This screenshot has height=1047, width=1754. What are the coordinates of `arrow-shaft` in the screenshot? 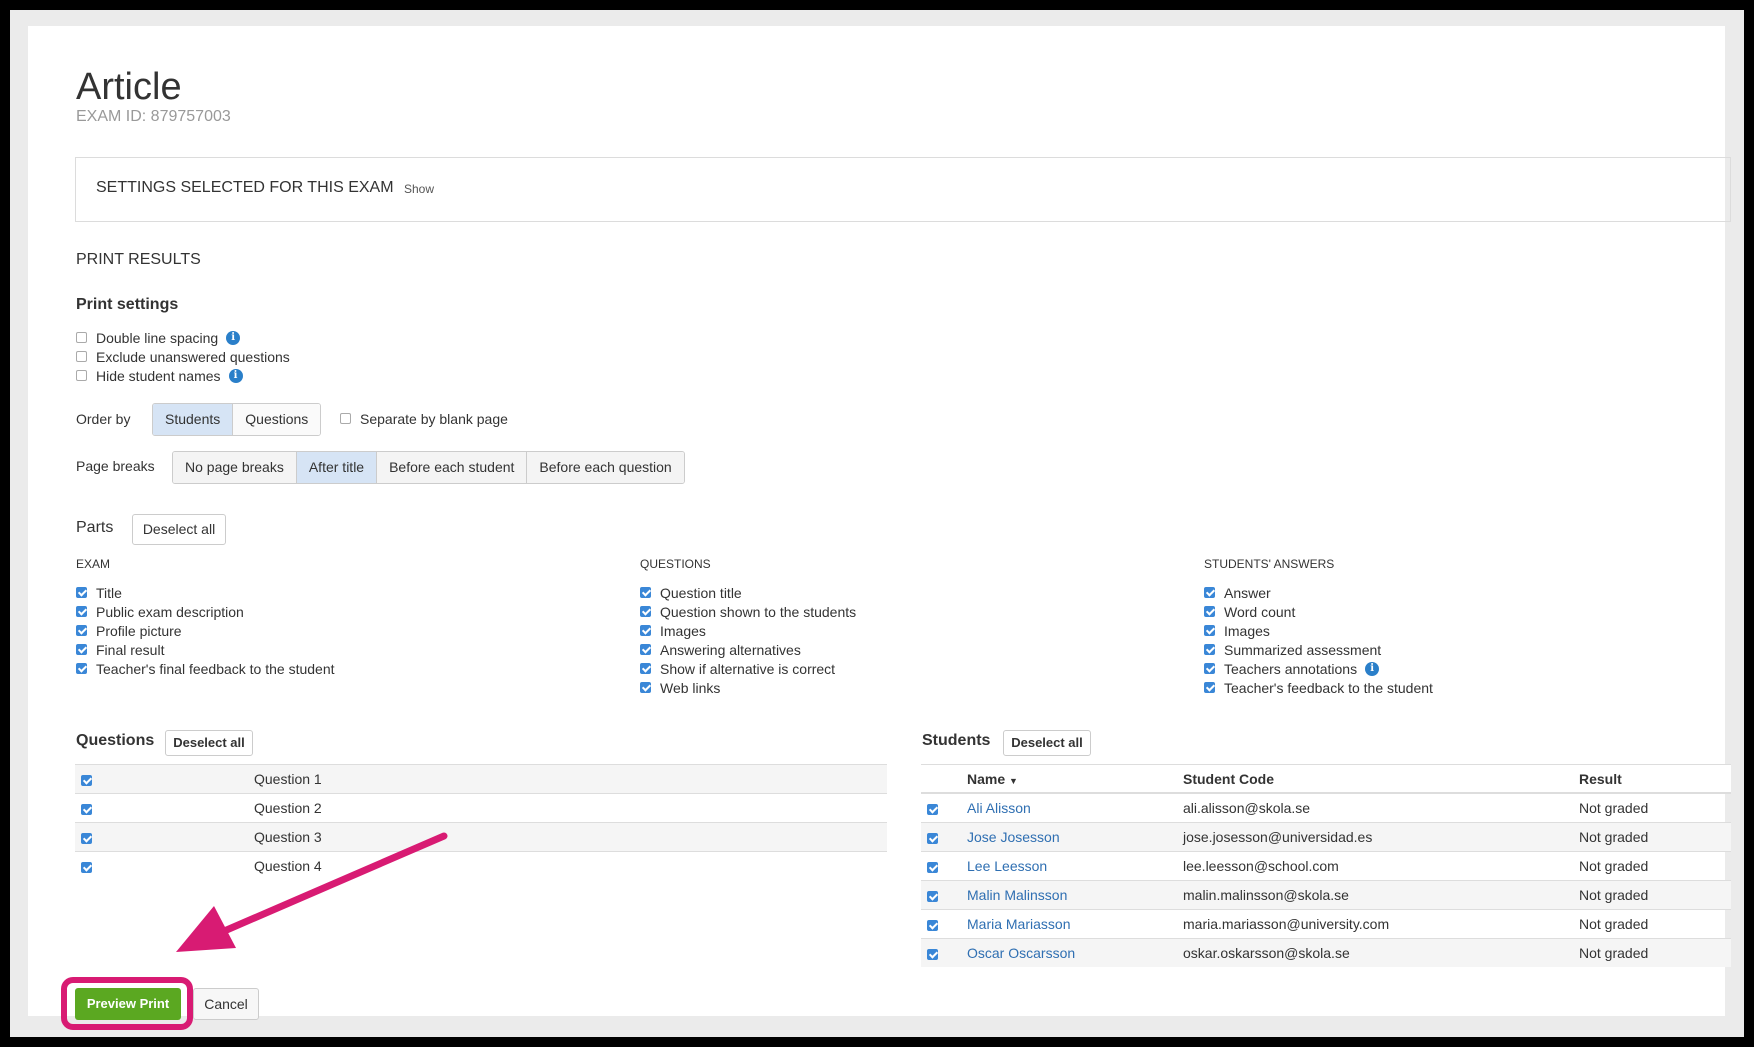 It's located at (333, 884).